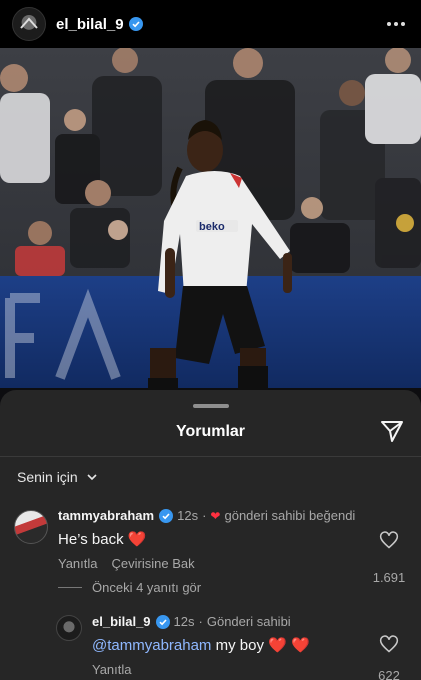 This screenshot has height=680, width=421. I want to click on view-replies-label: Önceki 4 yanıtı gör, so click(147, 587).